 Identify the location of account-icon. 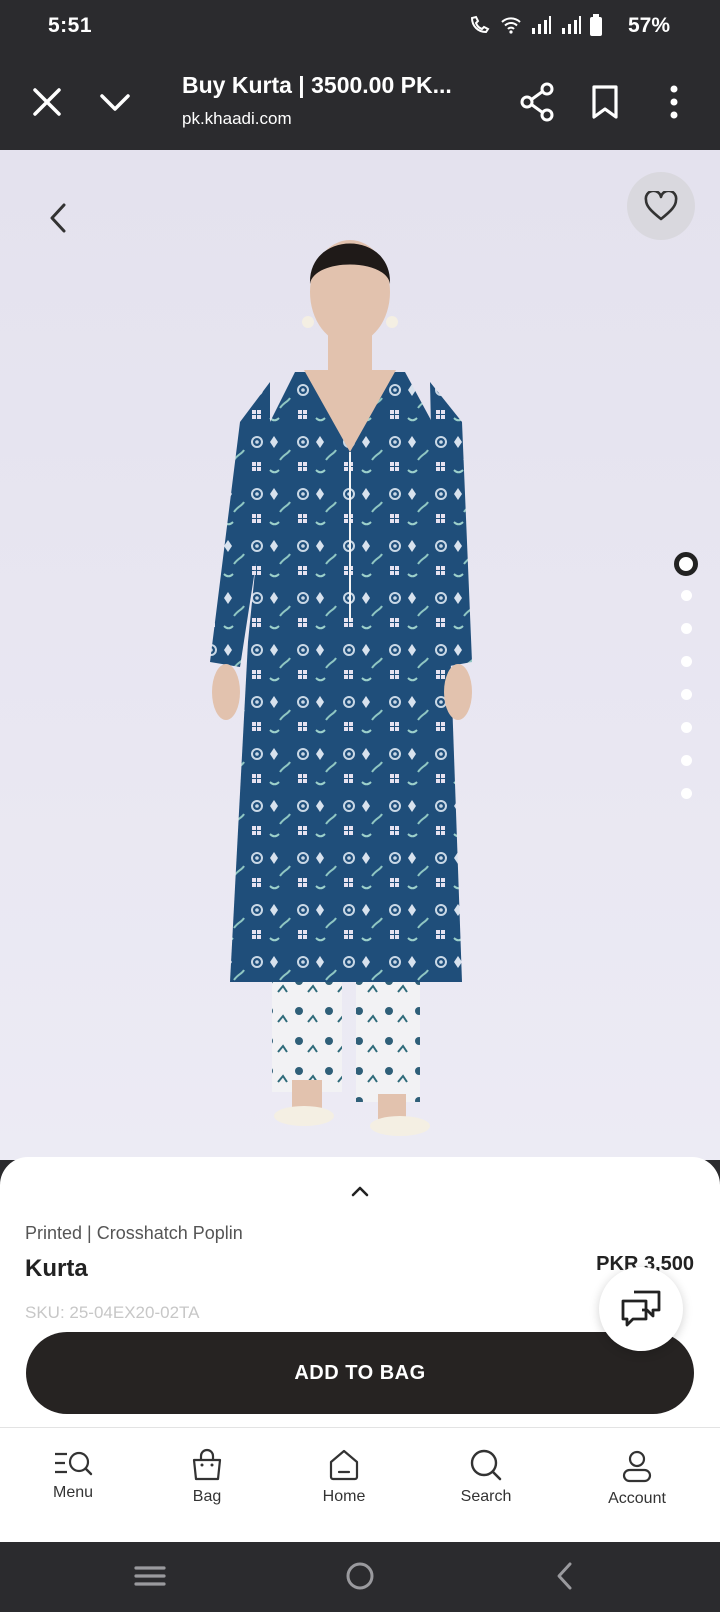
(637, 1466).